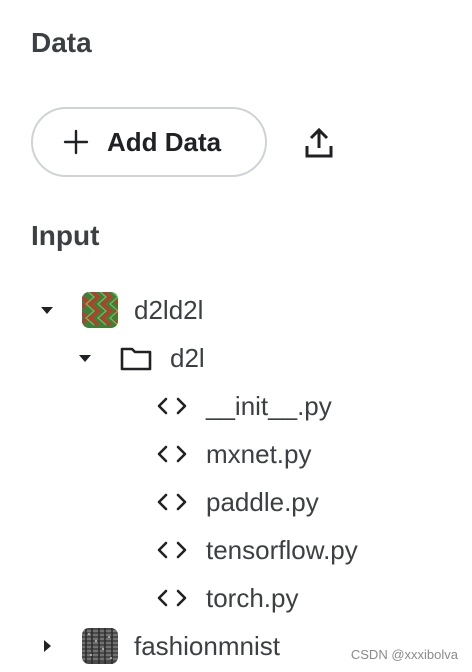 The width and height of the screenshot is (472, 672). I want to click on tree-item-file: mxnet.py, so click(160, 454).